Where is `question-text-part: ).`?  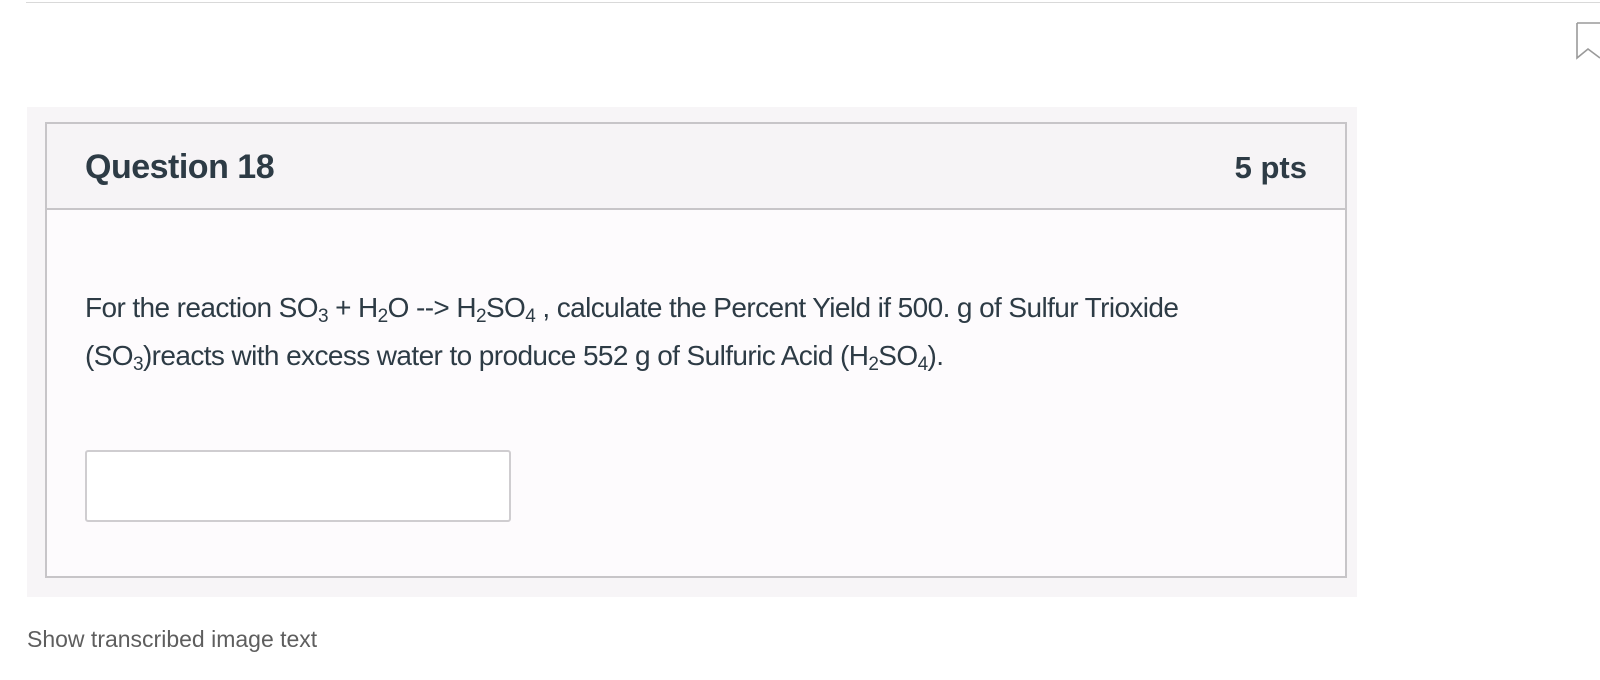
question-text-part: ). is located at coordinates (936, 355).